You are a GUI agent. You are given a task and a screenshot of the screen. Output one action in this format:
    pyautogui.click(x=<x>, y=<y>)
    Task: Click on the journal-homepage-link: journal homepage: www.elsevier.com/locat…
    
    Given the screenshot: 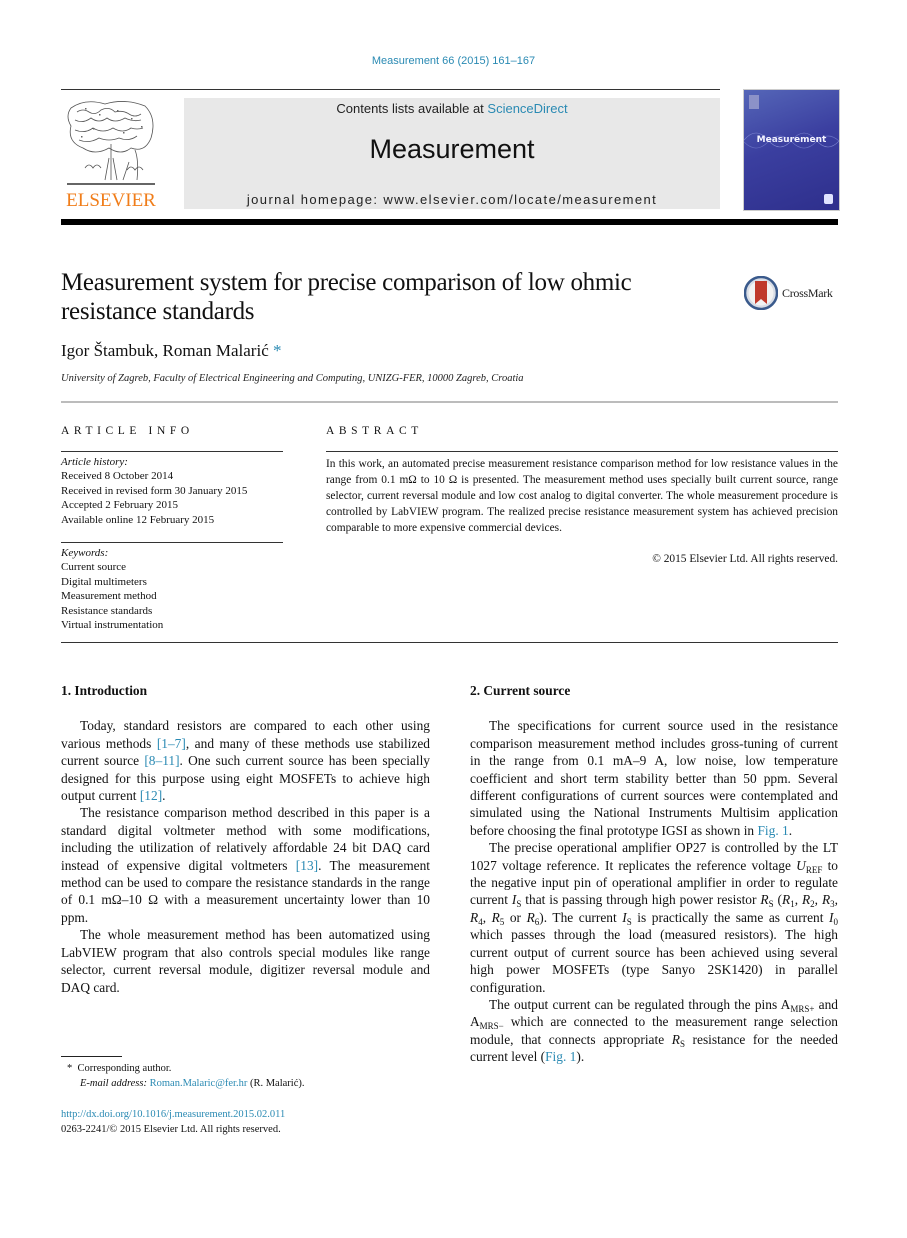 What is the action you would take?
    pyautogui.click(x=452, y=199)
    